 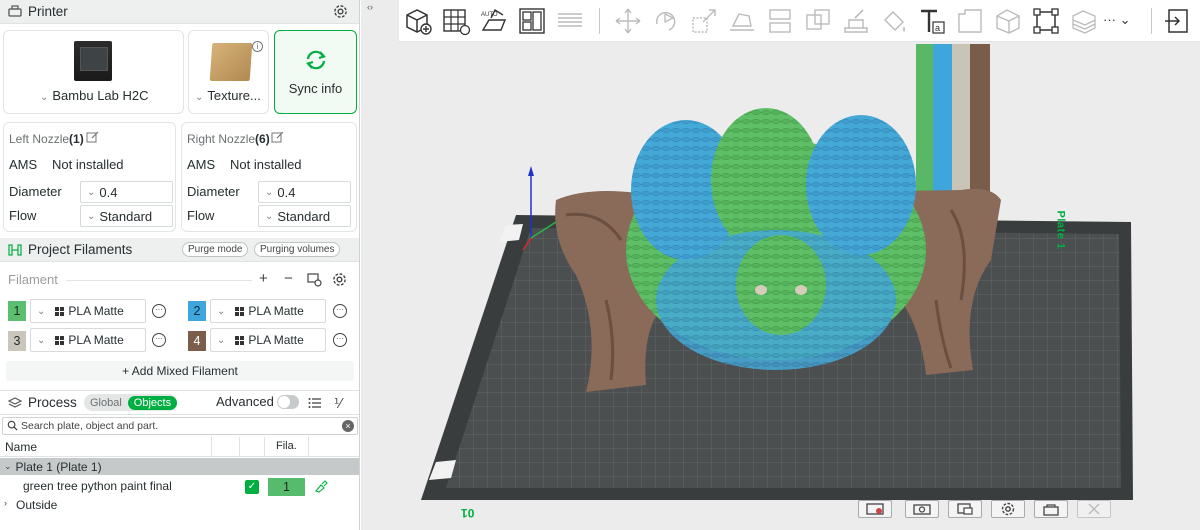 I want to click on list-view-icon, so click(x=315, y=404).